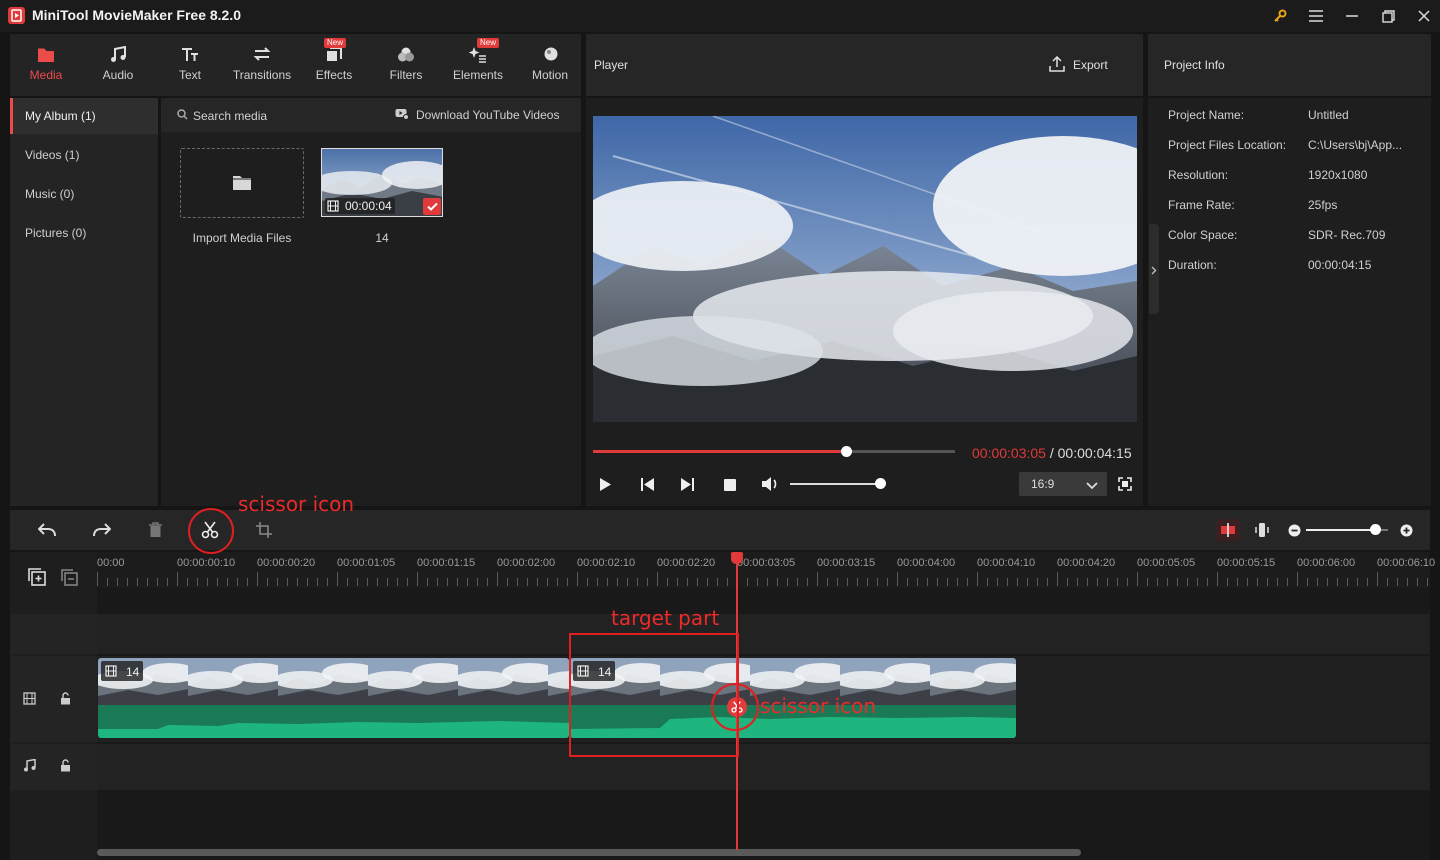 This screenshot has height=860, width=1440. What do you see at coordinates (1166, 563) in the screenshot?
I see `ruler-tick-label: 00:00:05:05` at bounding box center [1166, 563].